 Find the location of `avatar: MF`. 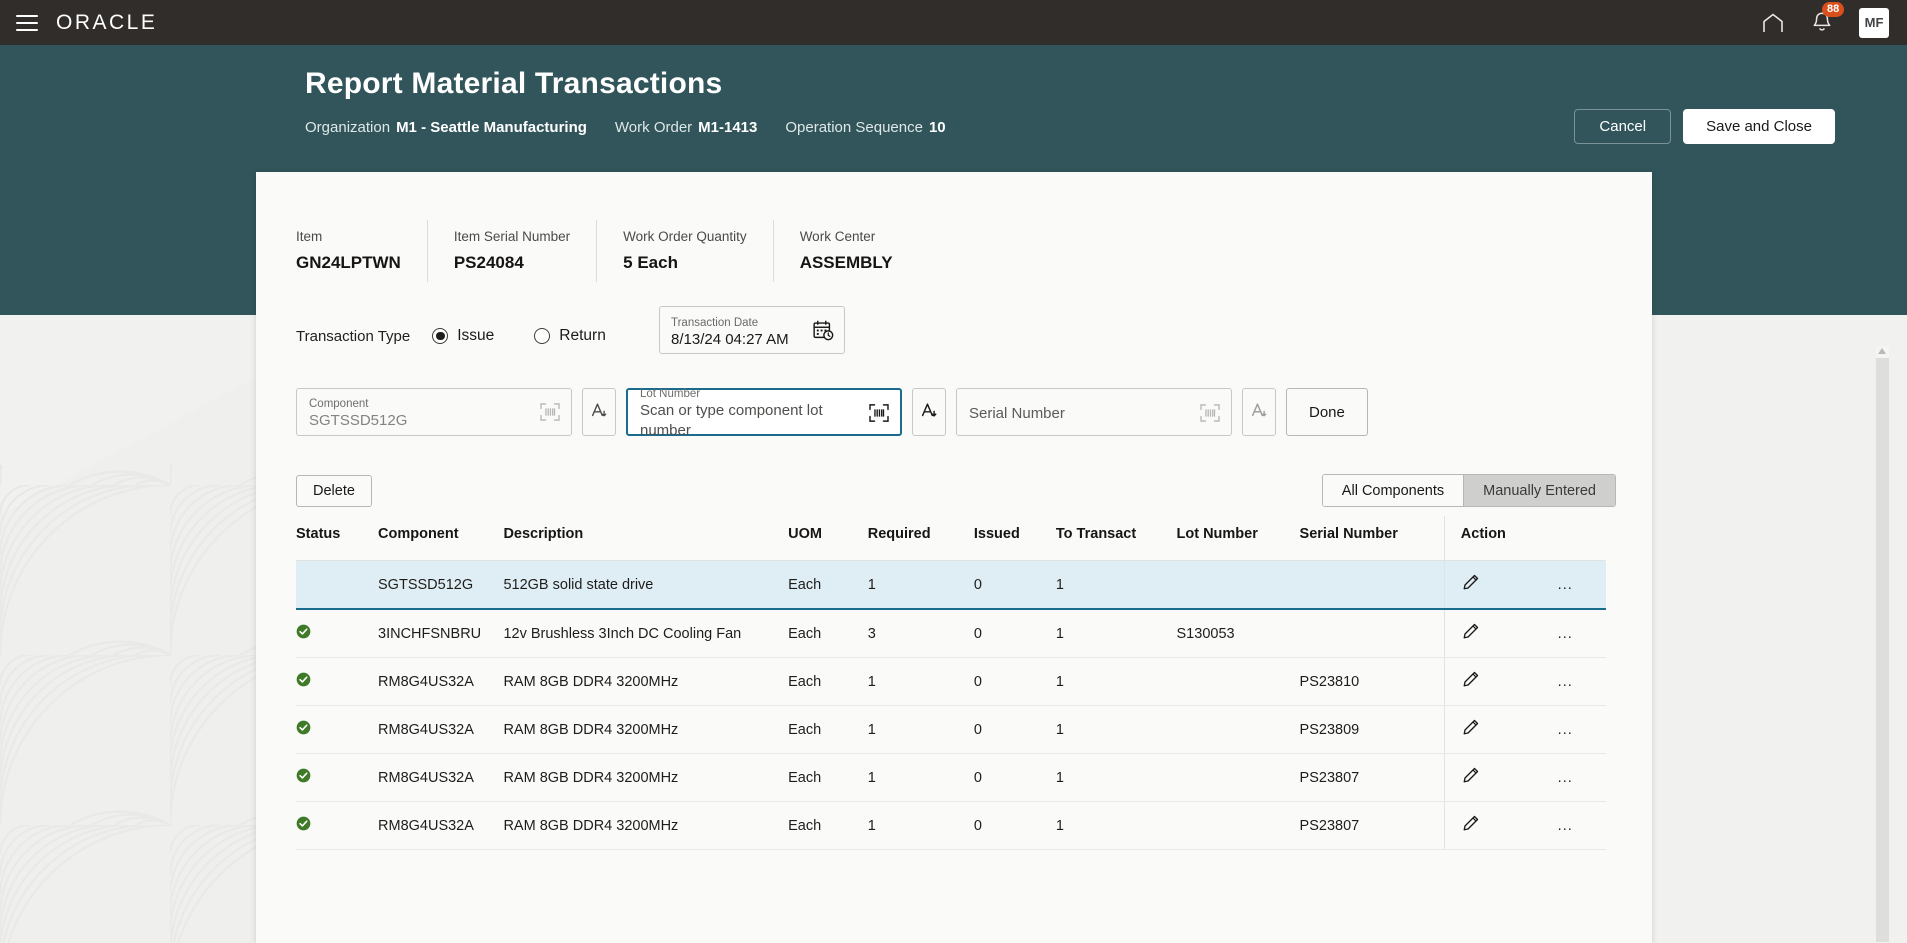

avatar: MF is located at coordinates (1874, 22).